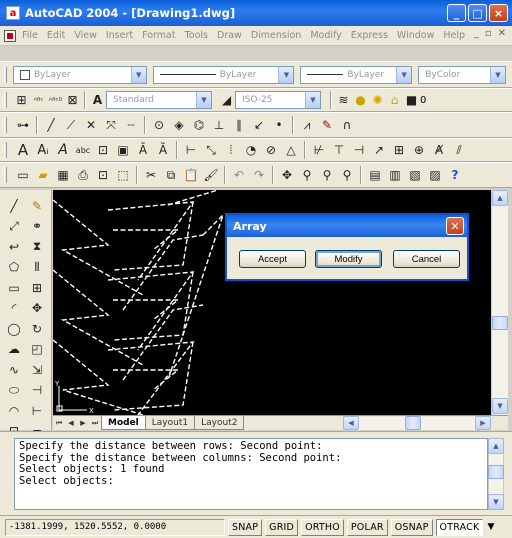  I want to click on undo-icon: ↶, so click(239, 175).